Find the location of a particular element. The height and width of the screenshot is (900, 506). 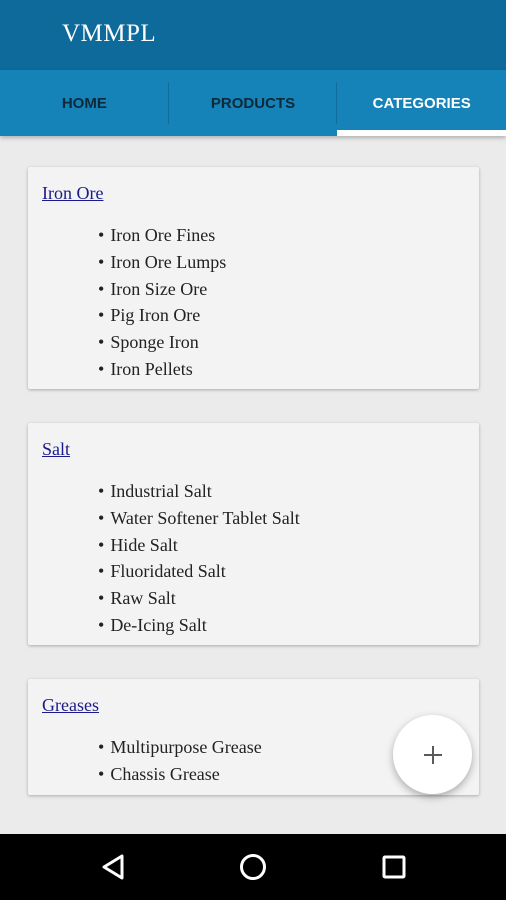

back-icon is located at coordinates (113, 867).